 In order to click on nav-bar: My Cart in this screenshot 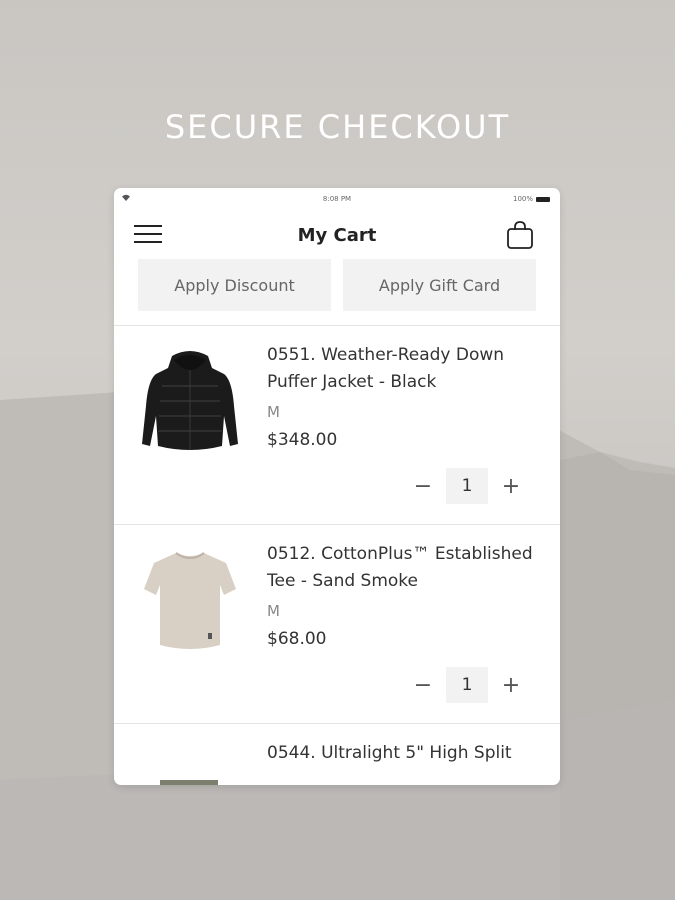, I will do `click(337, 234)`.